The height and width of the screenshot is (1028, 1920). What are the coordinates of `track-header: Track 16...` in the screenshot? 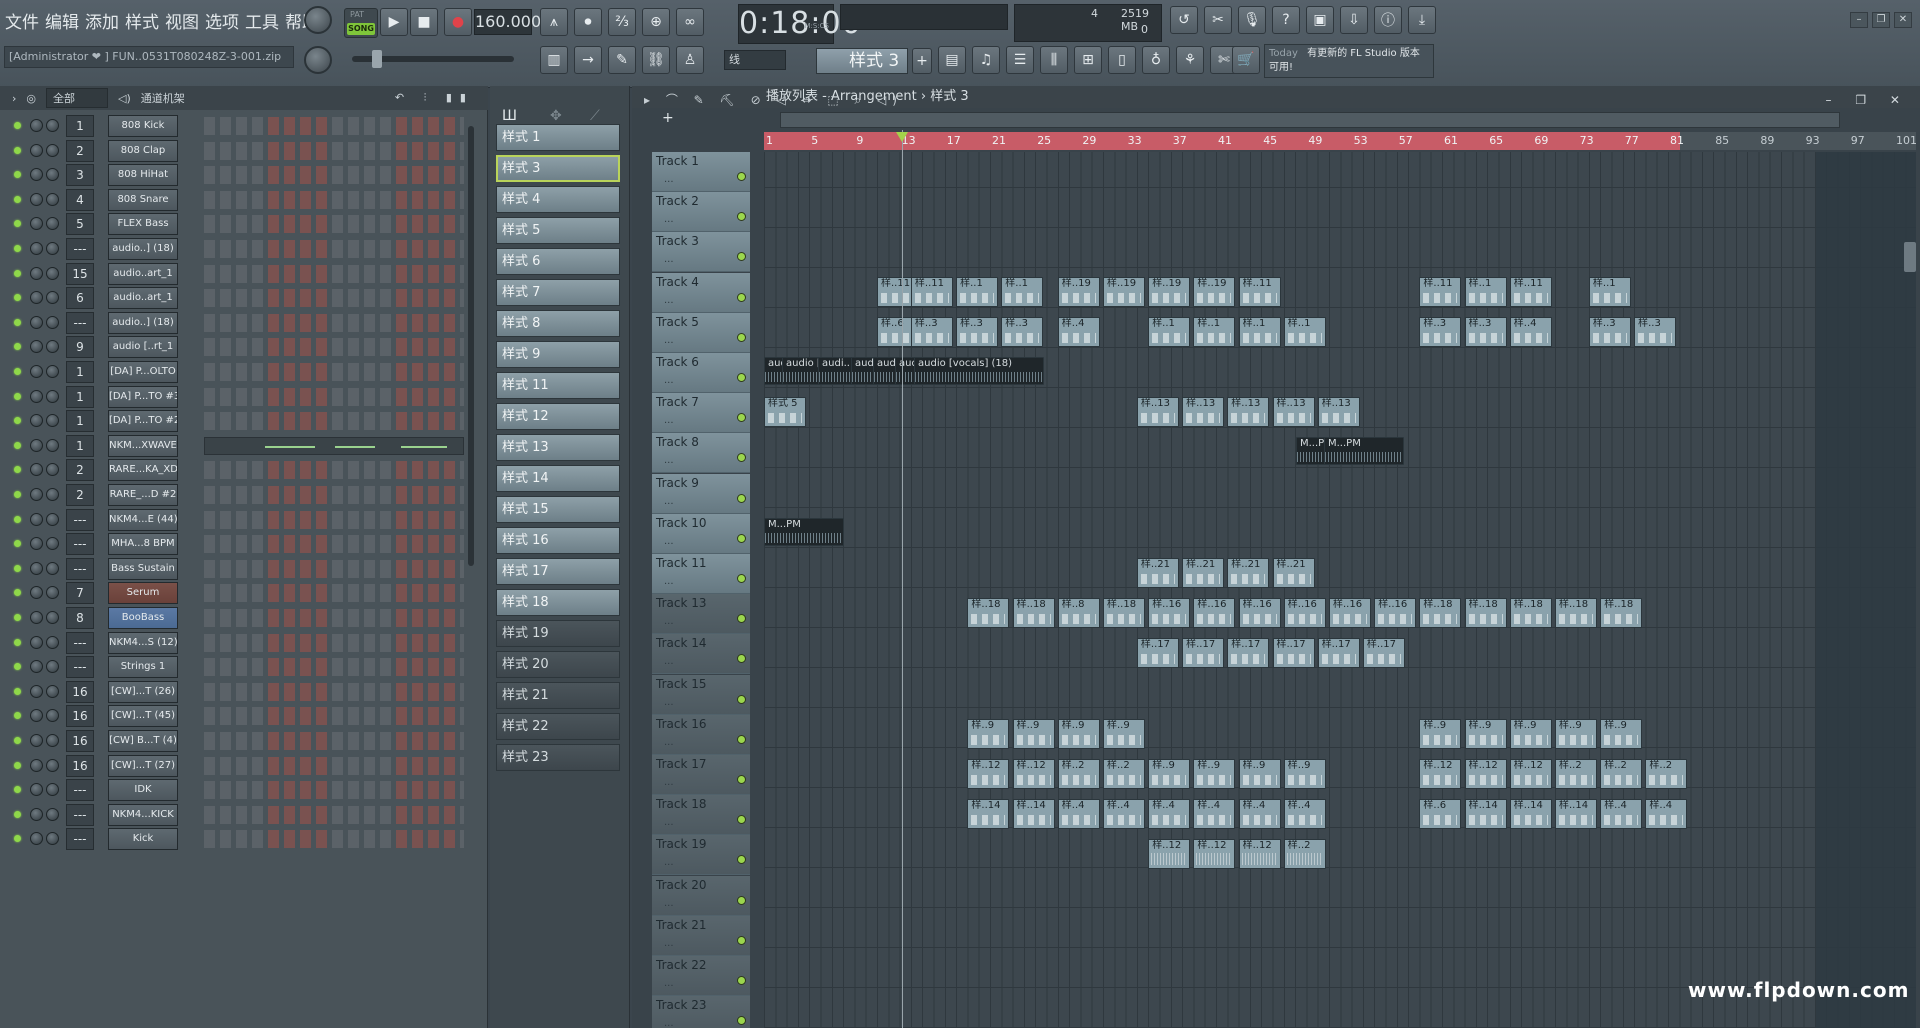 It's located at (701, 734).